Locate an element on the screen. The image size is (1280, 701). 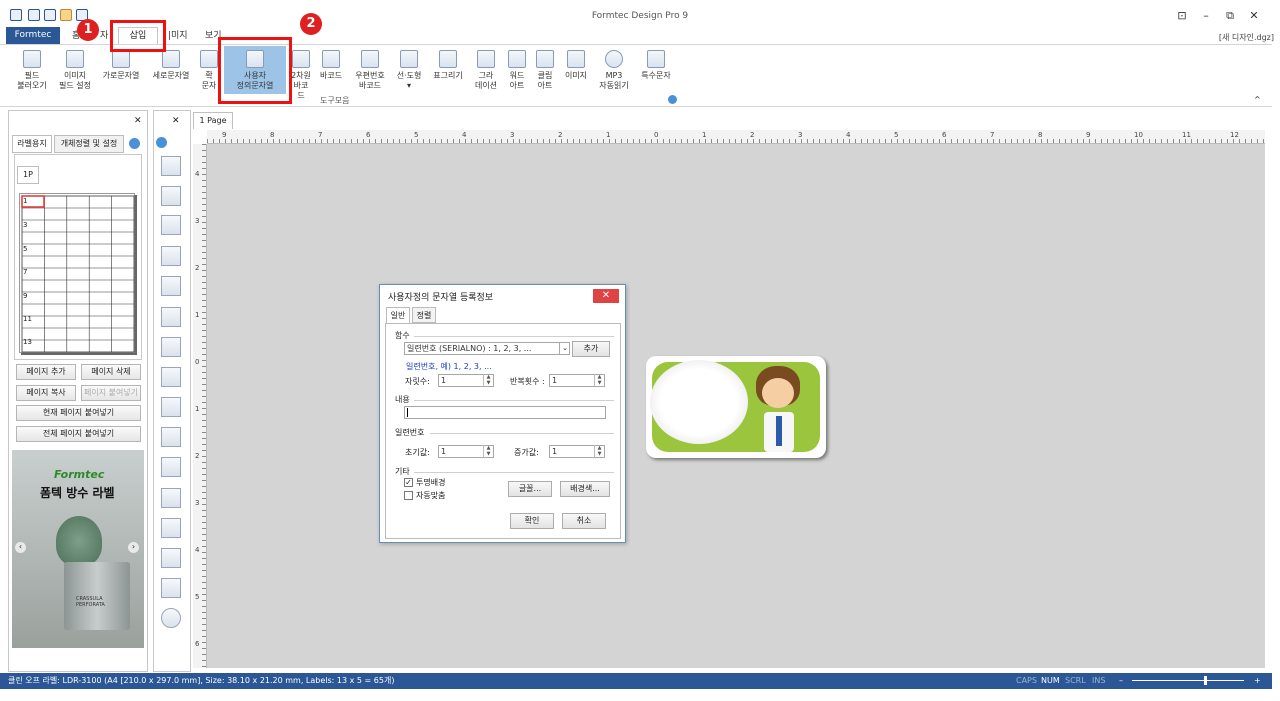
paste-all-pages-button: 전체 페이지 붙여넣기 is located at coordinates (78, 434).